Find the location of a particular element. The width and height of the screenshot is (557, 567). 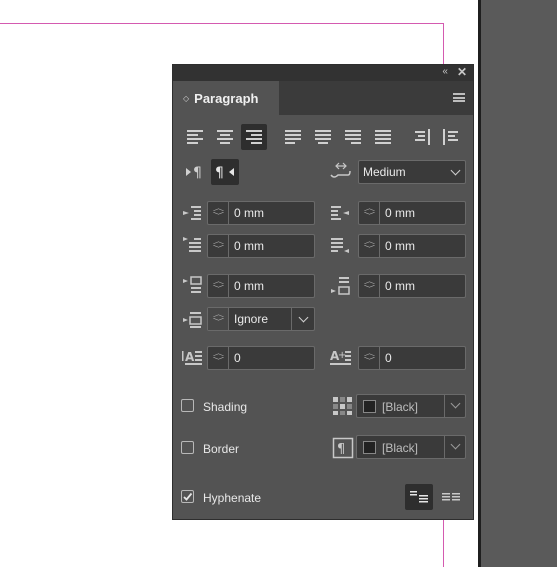

first-line-indent-field: ︿ ﹀ 0 mm is located at coordinates (261, 246).